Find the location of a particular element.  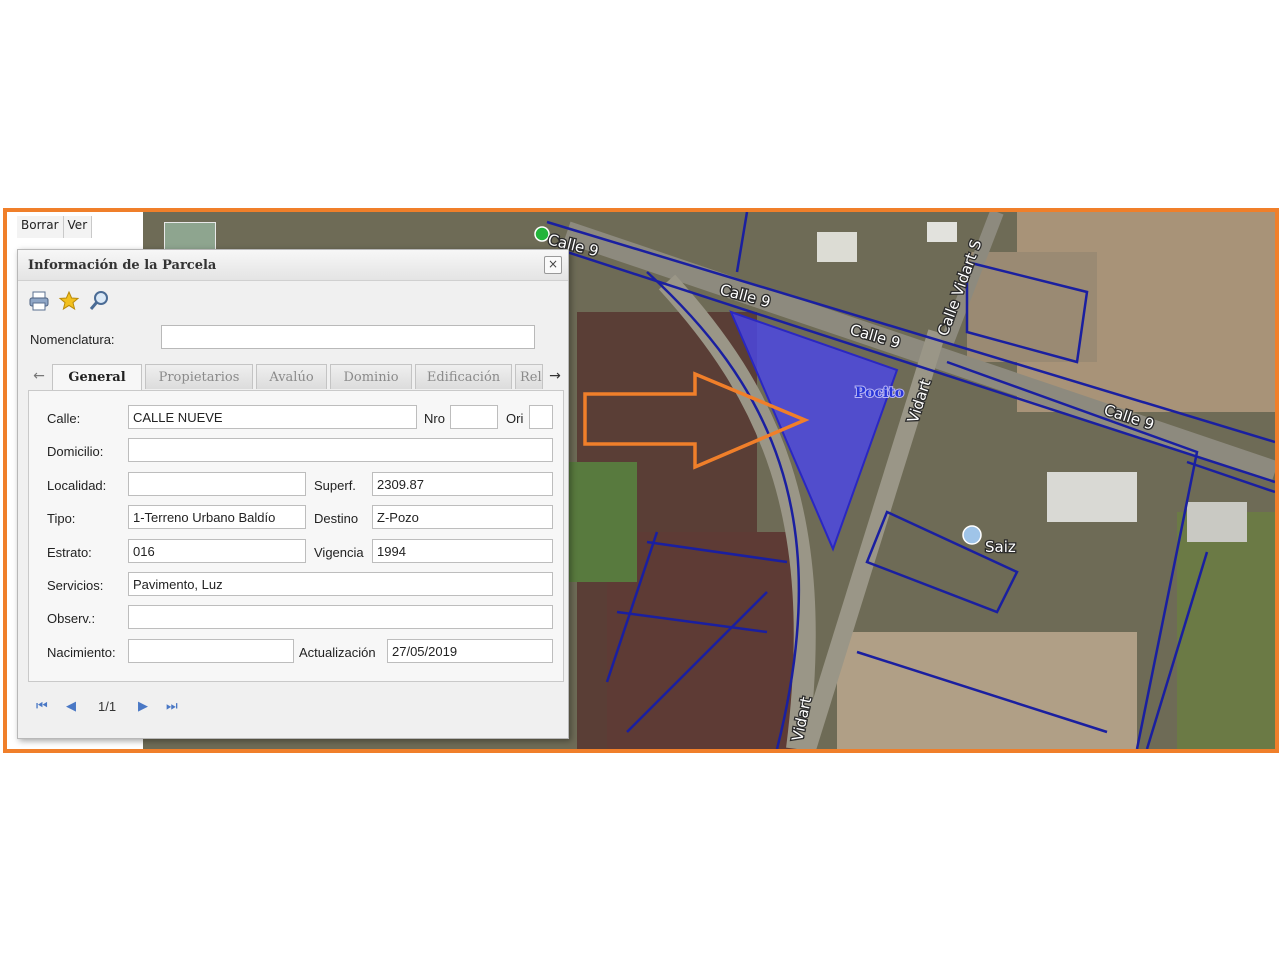

estrato-field: 016 is located at coordinates (217, 551).